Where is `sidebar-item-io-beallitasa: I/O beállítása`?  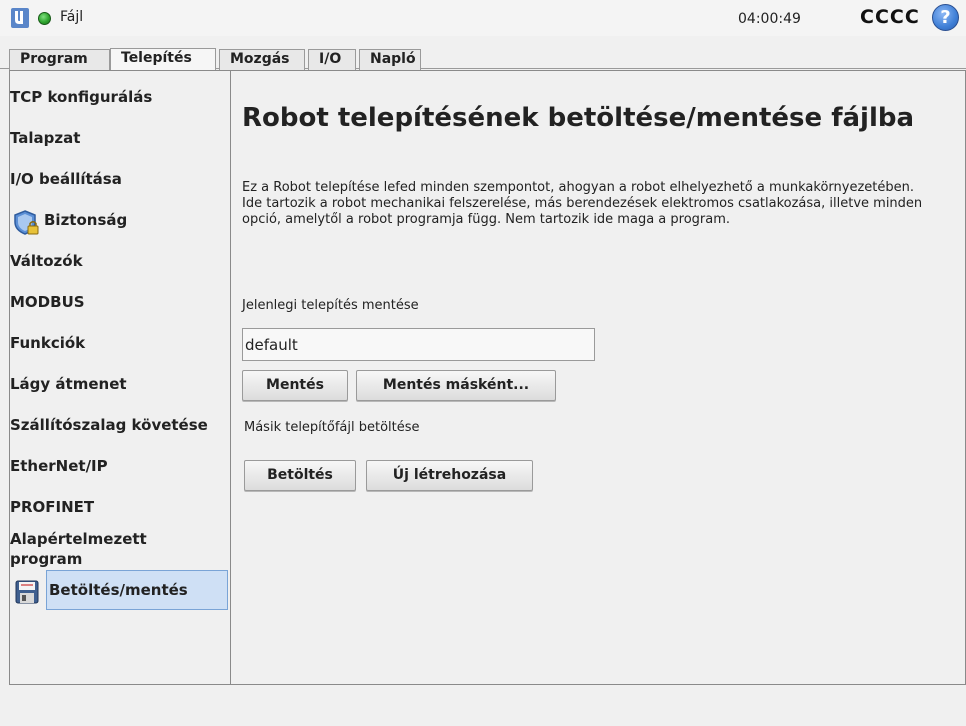 sidebar-item-io-beallitasa: I/O beállítása is located at coordinates (119, 179).